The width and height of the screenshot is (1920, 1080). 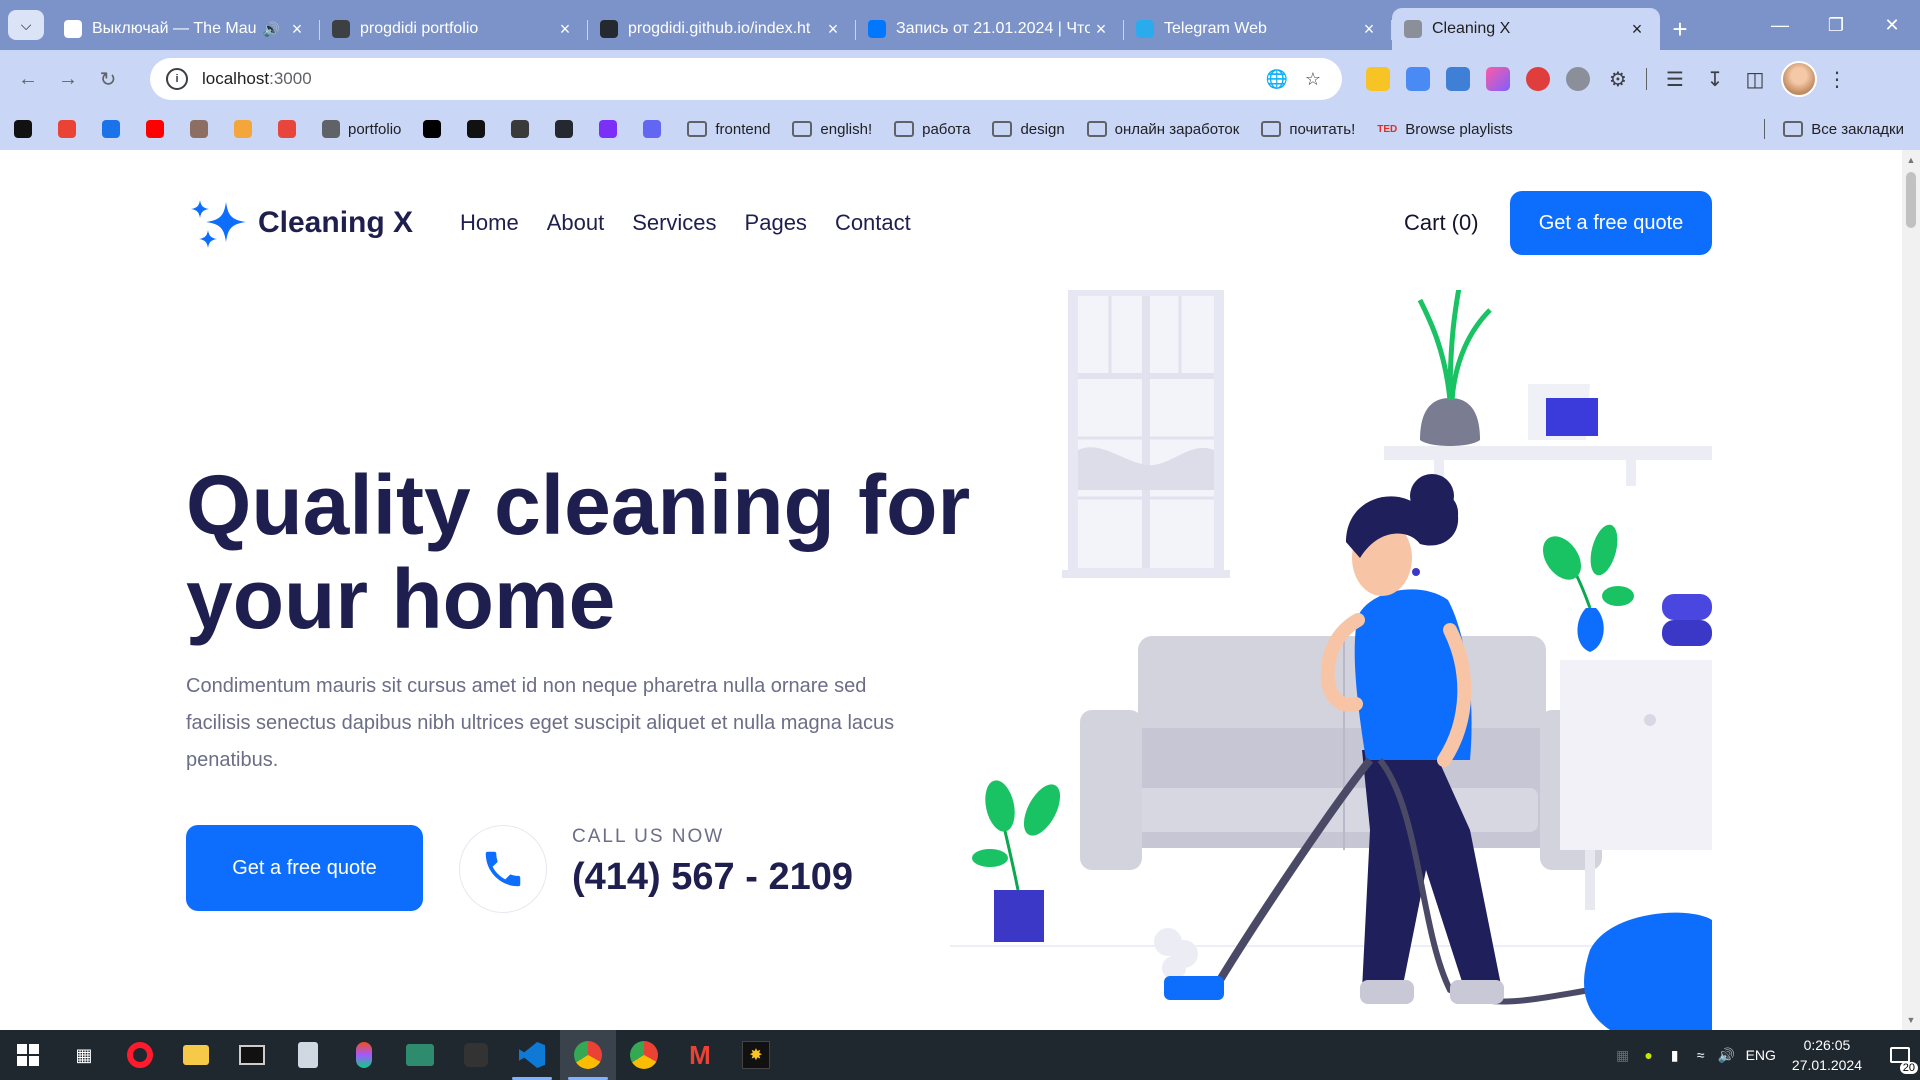 I want to click on notification-center-button: 20, so click(x=1900, y=1055).